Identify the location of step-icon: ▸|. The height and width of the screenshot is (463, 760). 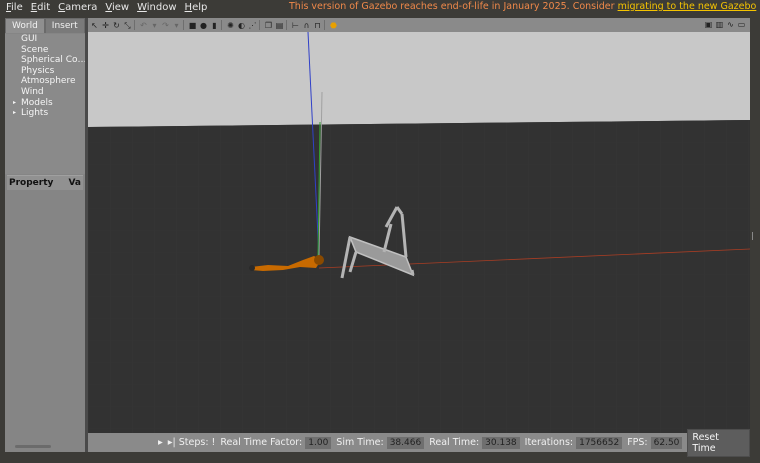
(172, 442).